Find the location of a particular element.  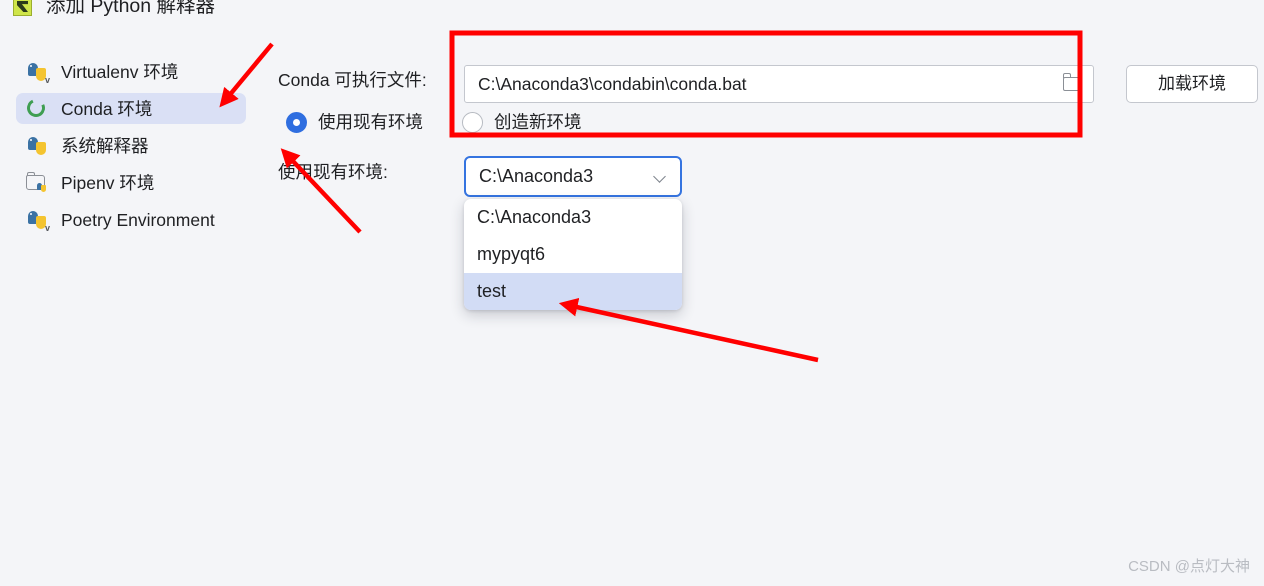

existing-environment-dropdown-list: C:\Anaconda3 mypyqt6 test is located at coordinates (573, 254).